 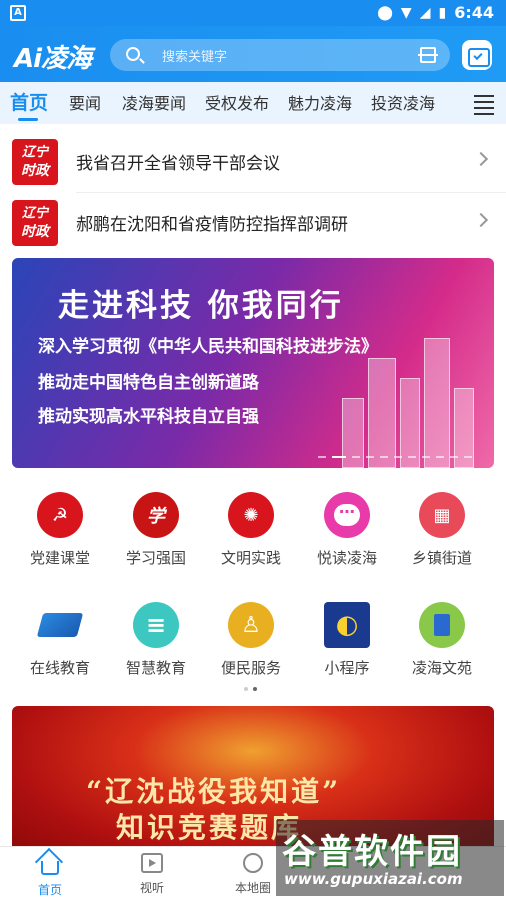 What do you see at coordinates (60, 515) in the screenshot?
I see `party-icon: ☭` at bounding box center [60, 515].